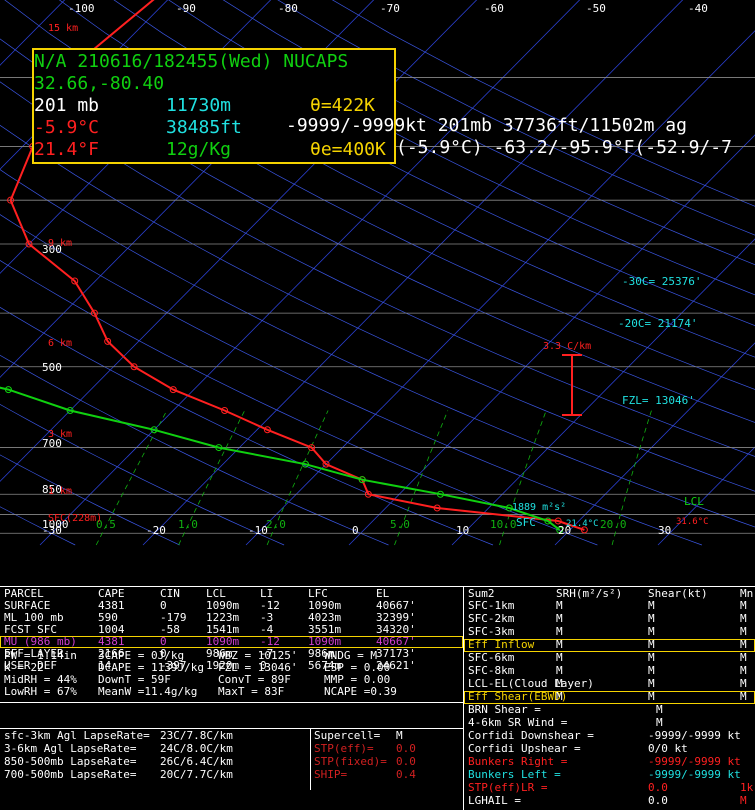 This screenshot has width=755, height=810. I want to click on height-label: SFC(228m), so click(75, 518).